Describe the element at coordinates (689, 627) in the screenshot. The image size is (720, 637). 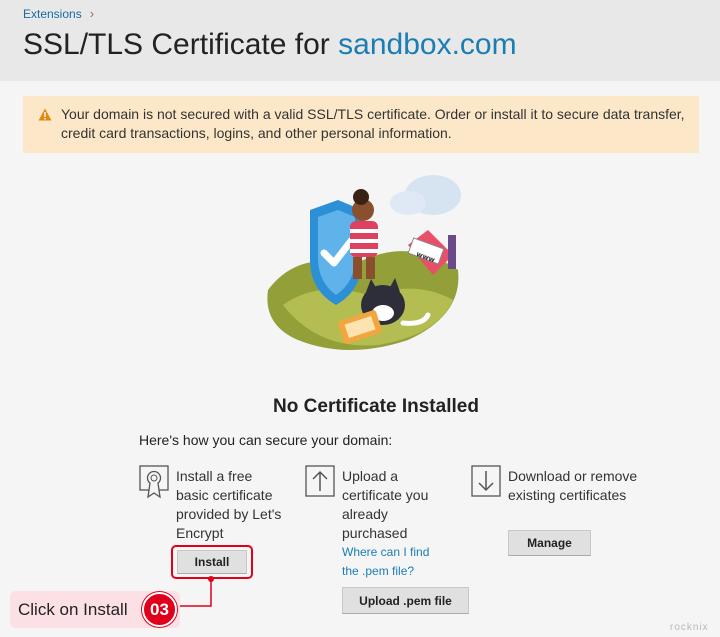
I see `watermark: rocknix` at that location.